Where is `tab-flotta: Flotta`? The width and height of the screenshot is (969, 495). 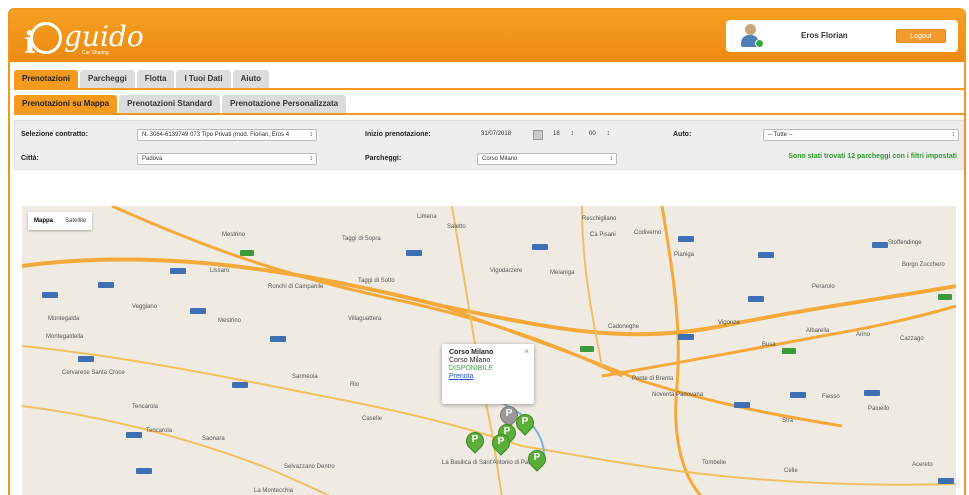 tab-flotta: Flotta is located at coordinates (155, 79).